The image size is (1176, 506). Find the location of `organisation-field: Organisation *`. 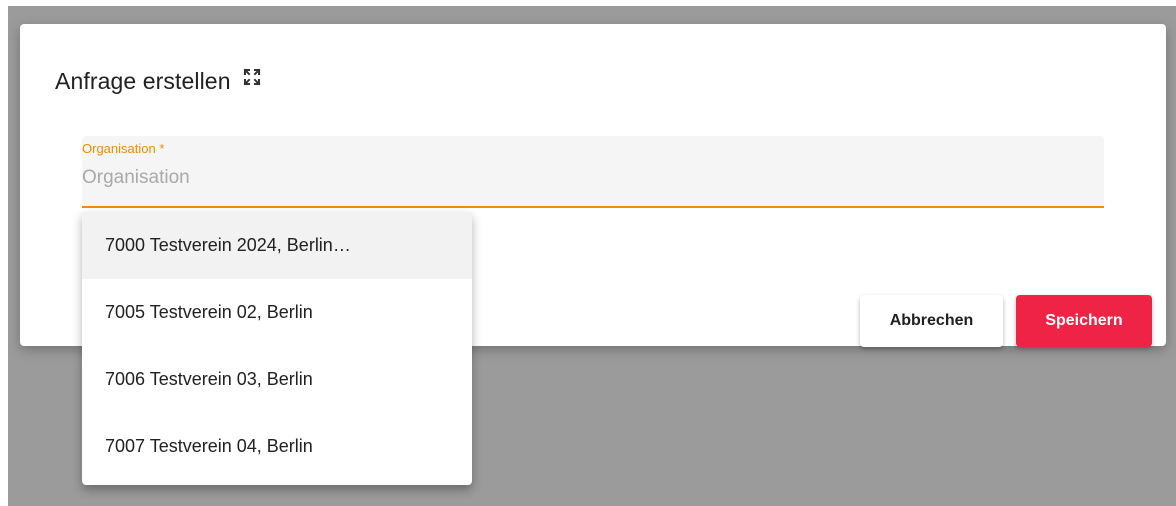

organisation-field: Organisation * is located at coordinates (593, 172).